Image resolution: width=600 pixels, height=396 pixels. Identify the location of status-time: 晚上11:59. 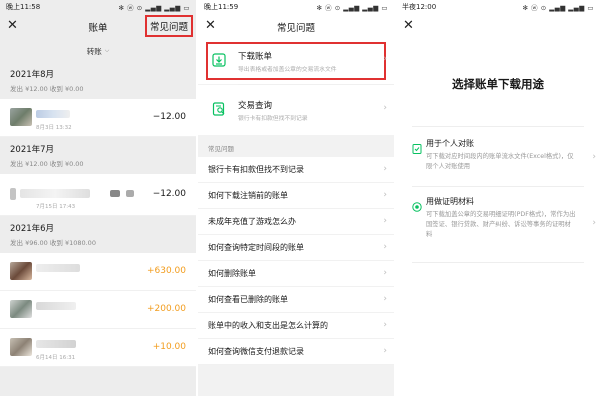
(221, 7).